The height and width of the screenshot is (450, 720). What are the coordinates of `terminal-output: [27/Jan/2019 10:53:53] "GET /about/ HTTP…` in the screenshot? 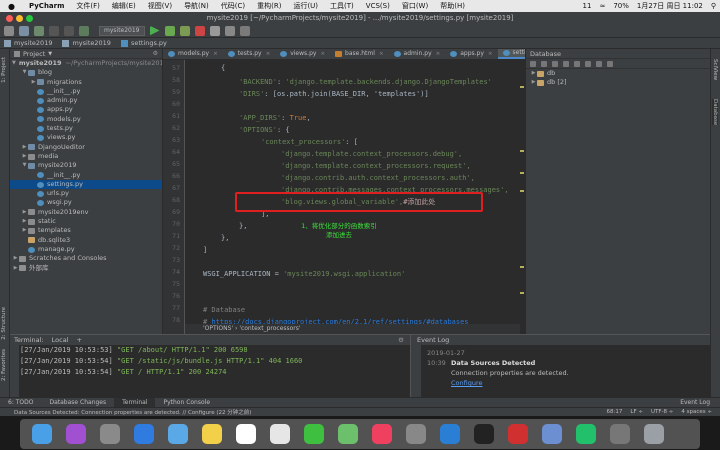 It's located at (210, 361).